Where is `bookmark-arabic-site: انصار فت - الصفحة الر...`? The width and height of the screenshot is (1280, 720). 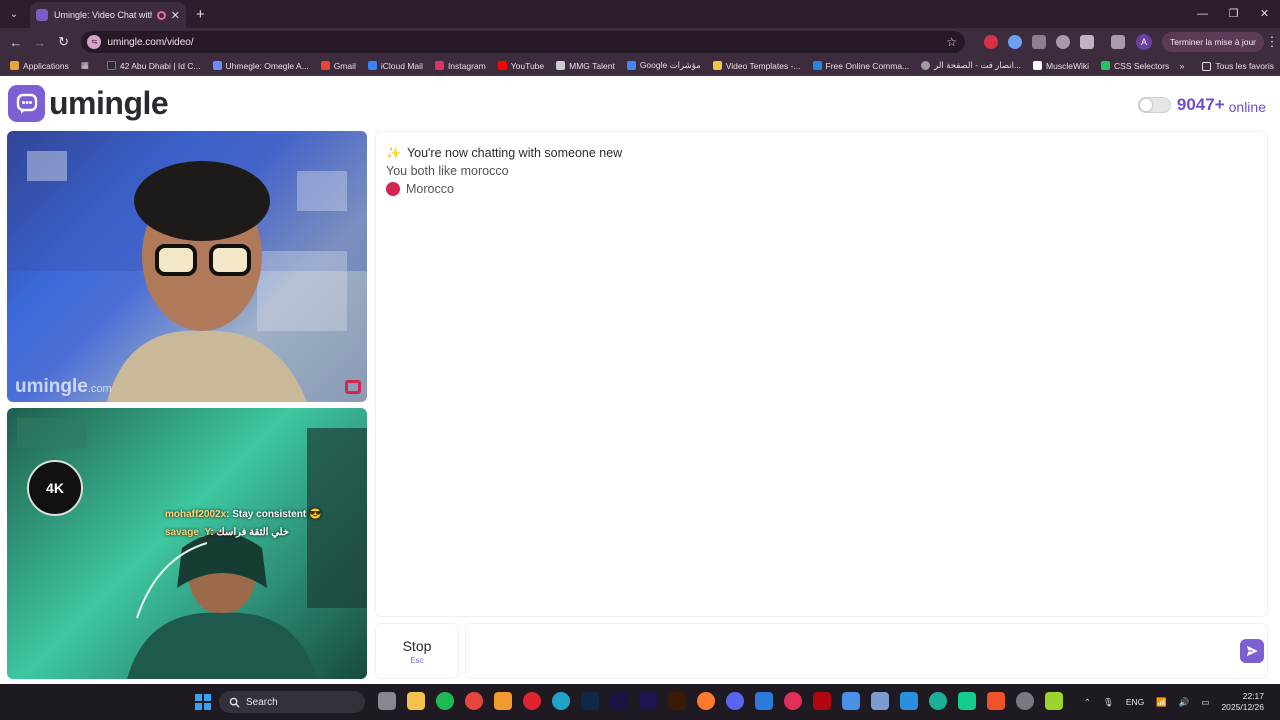 bookmark-arabic-site: انصار فت - الصفحة الر... is located at coordinates (971, 65).